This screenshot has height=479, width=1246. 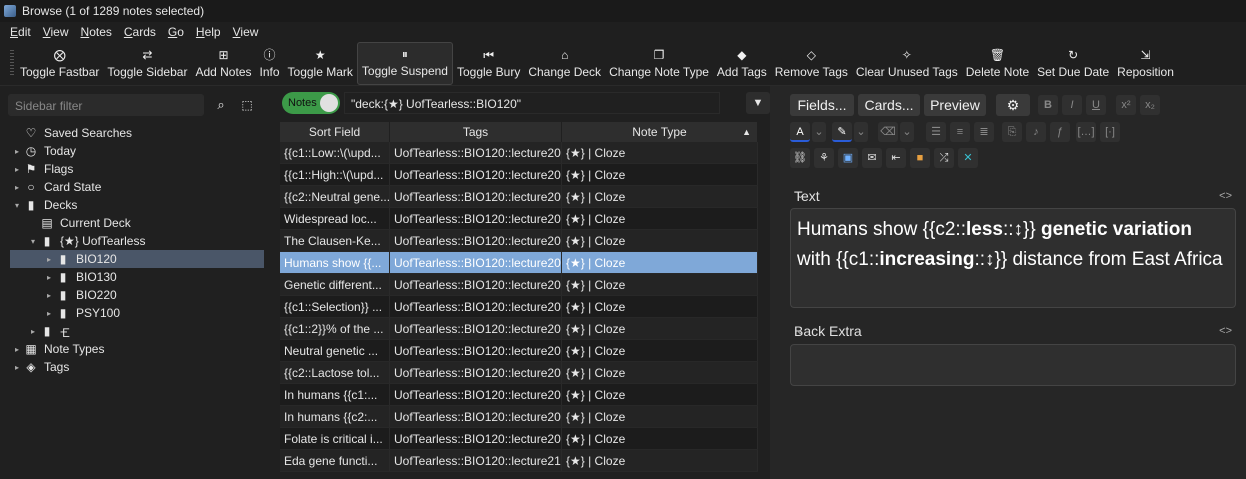 What do you see at coordinates (659, 63) in the screenshot?
I see `change-note-type-button: ❐ Change Note Type` at bounding box center [659, 63].